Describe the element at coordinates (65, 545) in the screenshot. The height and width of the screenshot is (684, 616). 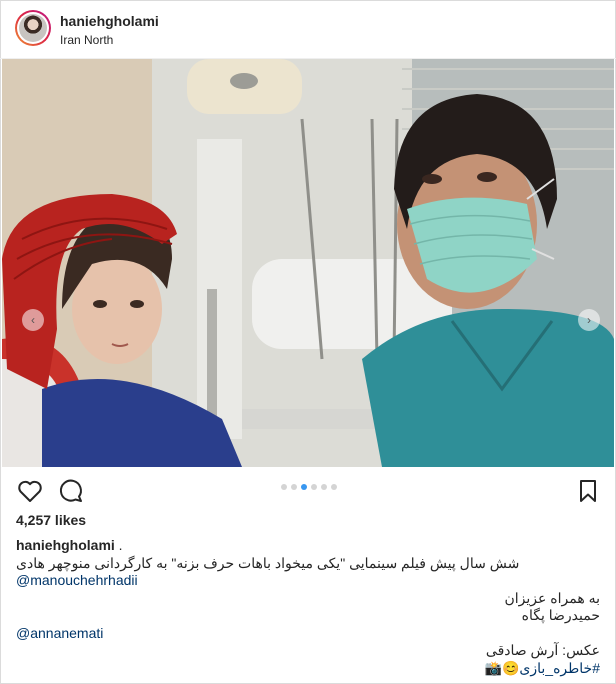
I see `caption-author: haniehgholami` at that location.